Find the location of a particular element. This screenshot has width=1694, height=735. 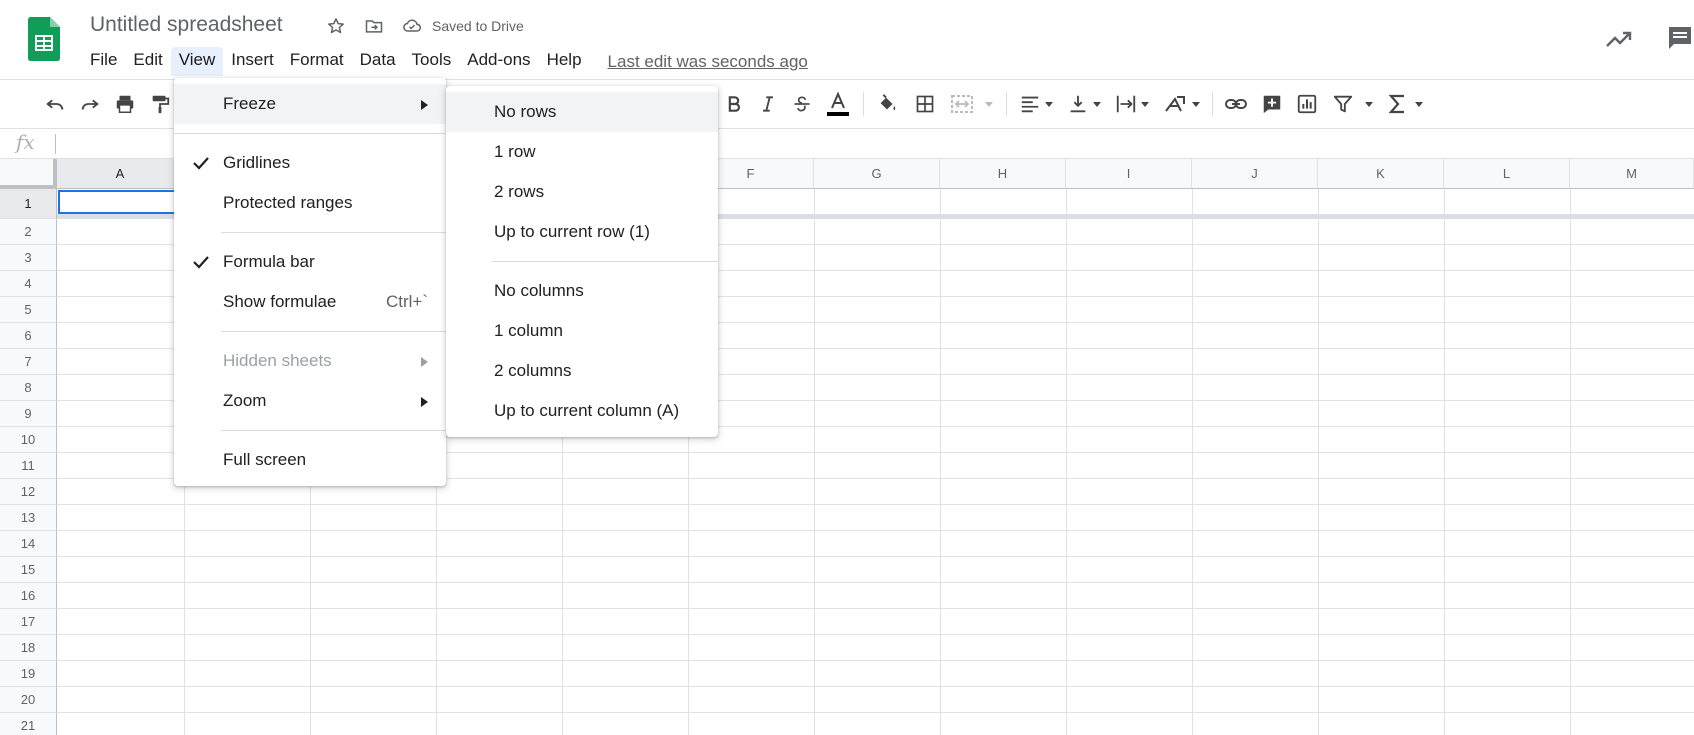

horizontal-align-icon is located at coordinates (1030, 104).